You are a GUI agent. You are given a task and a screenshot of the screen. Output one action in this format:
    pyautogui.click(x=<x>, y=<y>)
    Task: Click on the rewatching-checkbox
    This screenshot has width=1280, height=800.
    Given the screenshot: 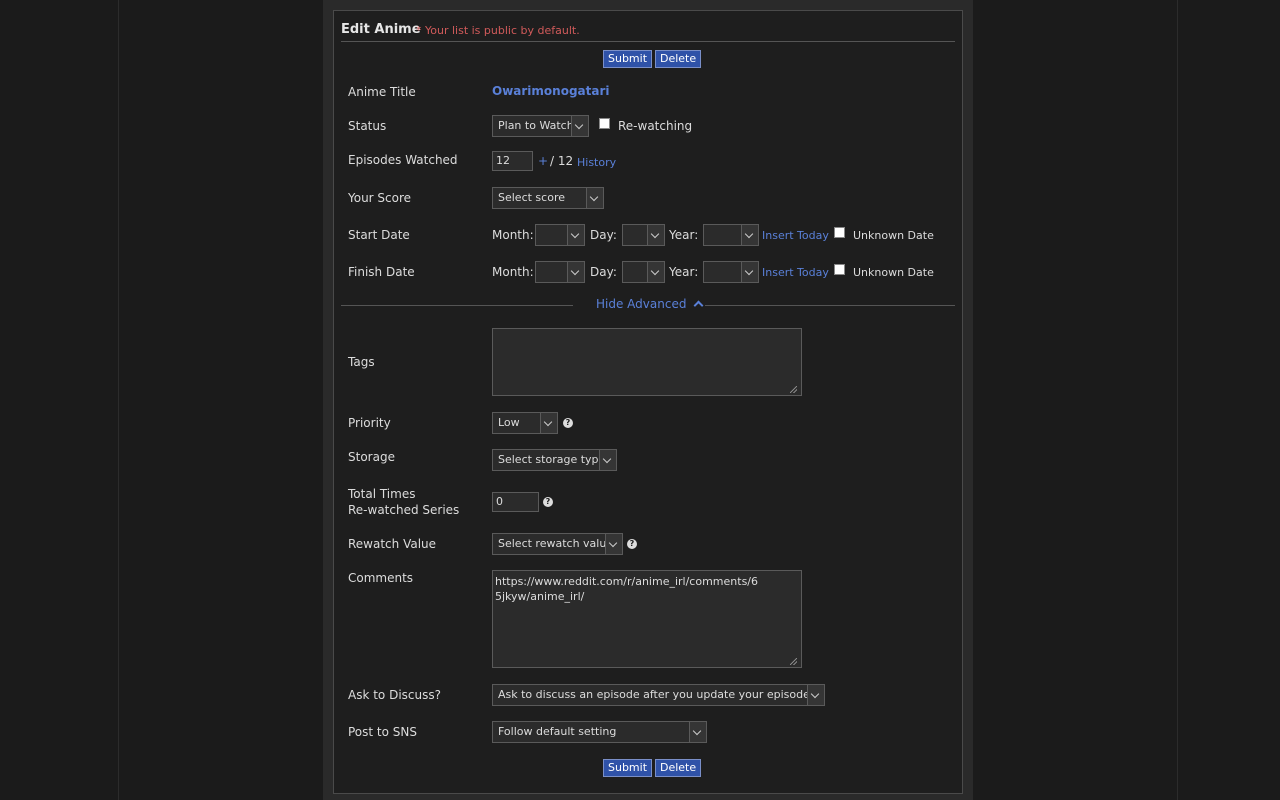 What is the action you would take?
    pyautogui.click(x=604, y=123)
    